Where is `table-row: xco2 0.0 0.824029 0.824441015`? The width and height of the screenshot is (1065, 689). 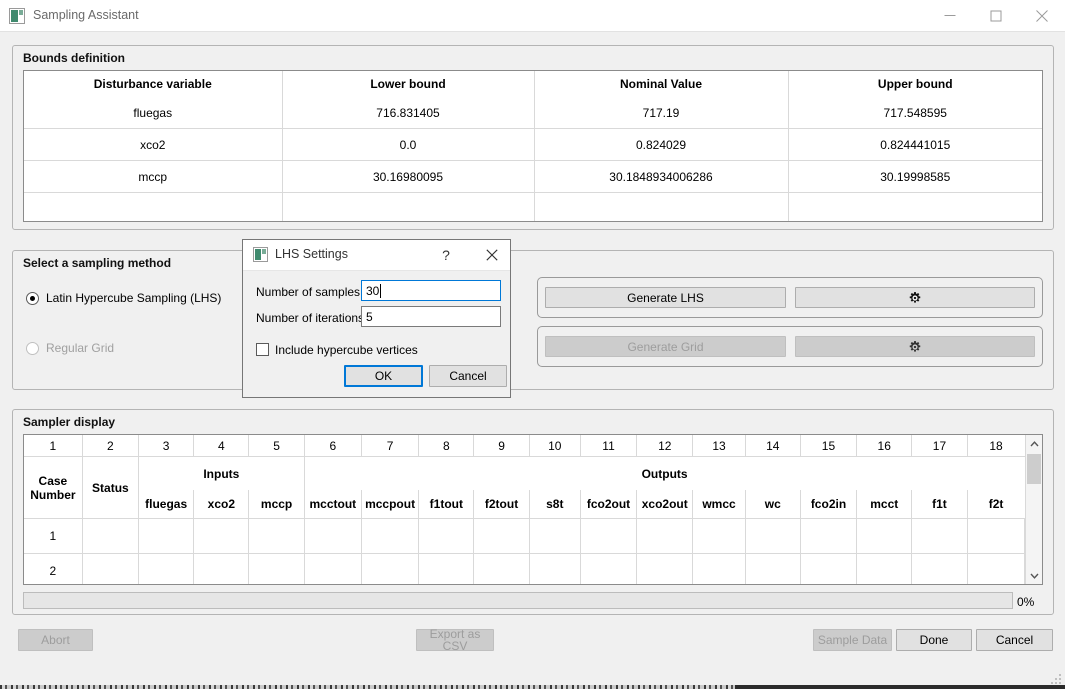
table-row: xco2 0.0 0.824029 0.824441015 is located at coordinates (533, 144).